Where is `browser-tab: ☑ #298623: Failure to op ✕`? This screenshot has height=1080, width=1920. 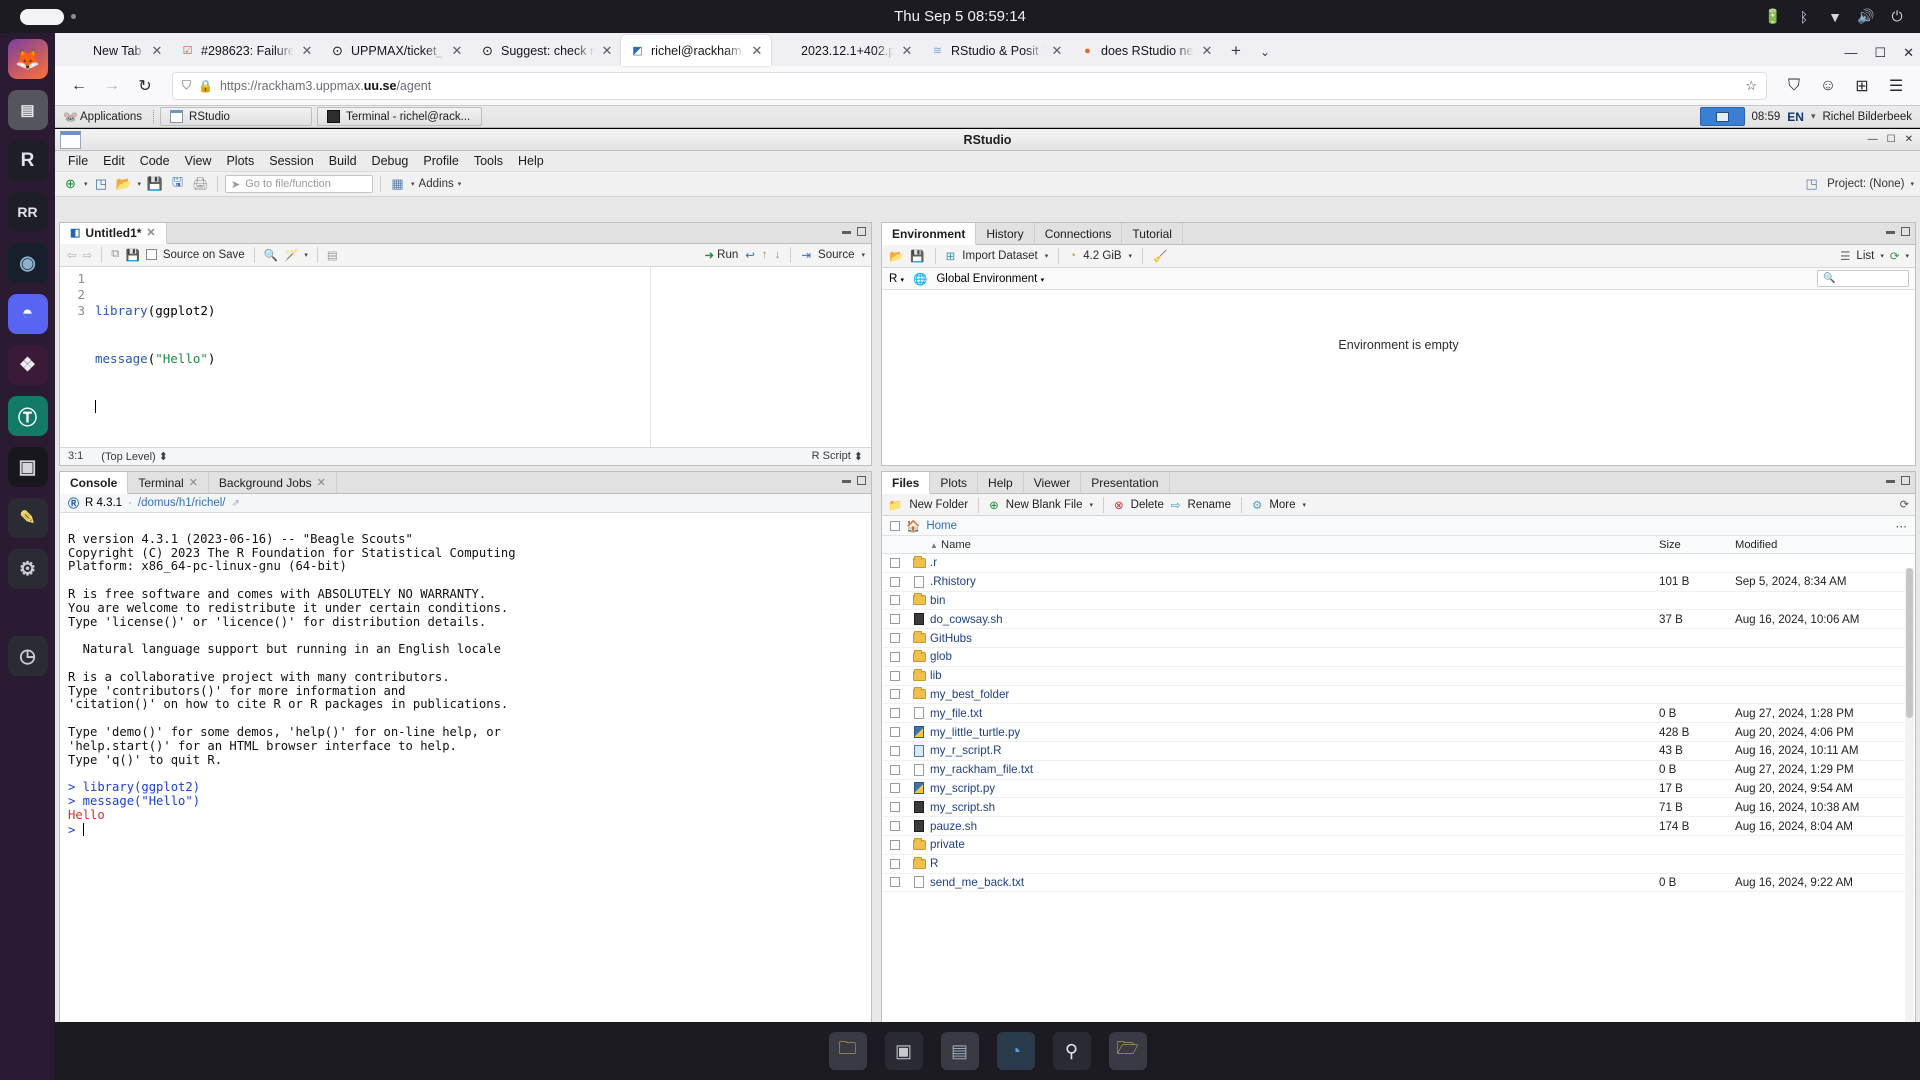
browser-tab: ☑ #298623: Failure to op ✕ is located at coordinates (246, 50).